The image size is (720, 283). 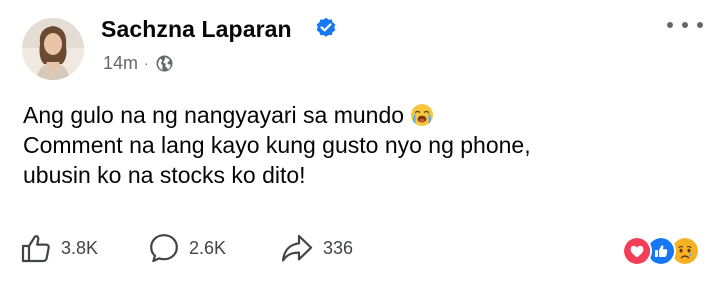 What do you see at coordinates (214, 115) in the screenshot?
I see `post-text-line-1-text: Ang gulo na ng nangyayari sa mundo` at bounding box center [214, 115].